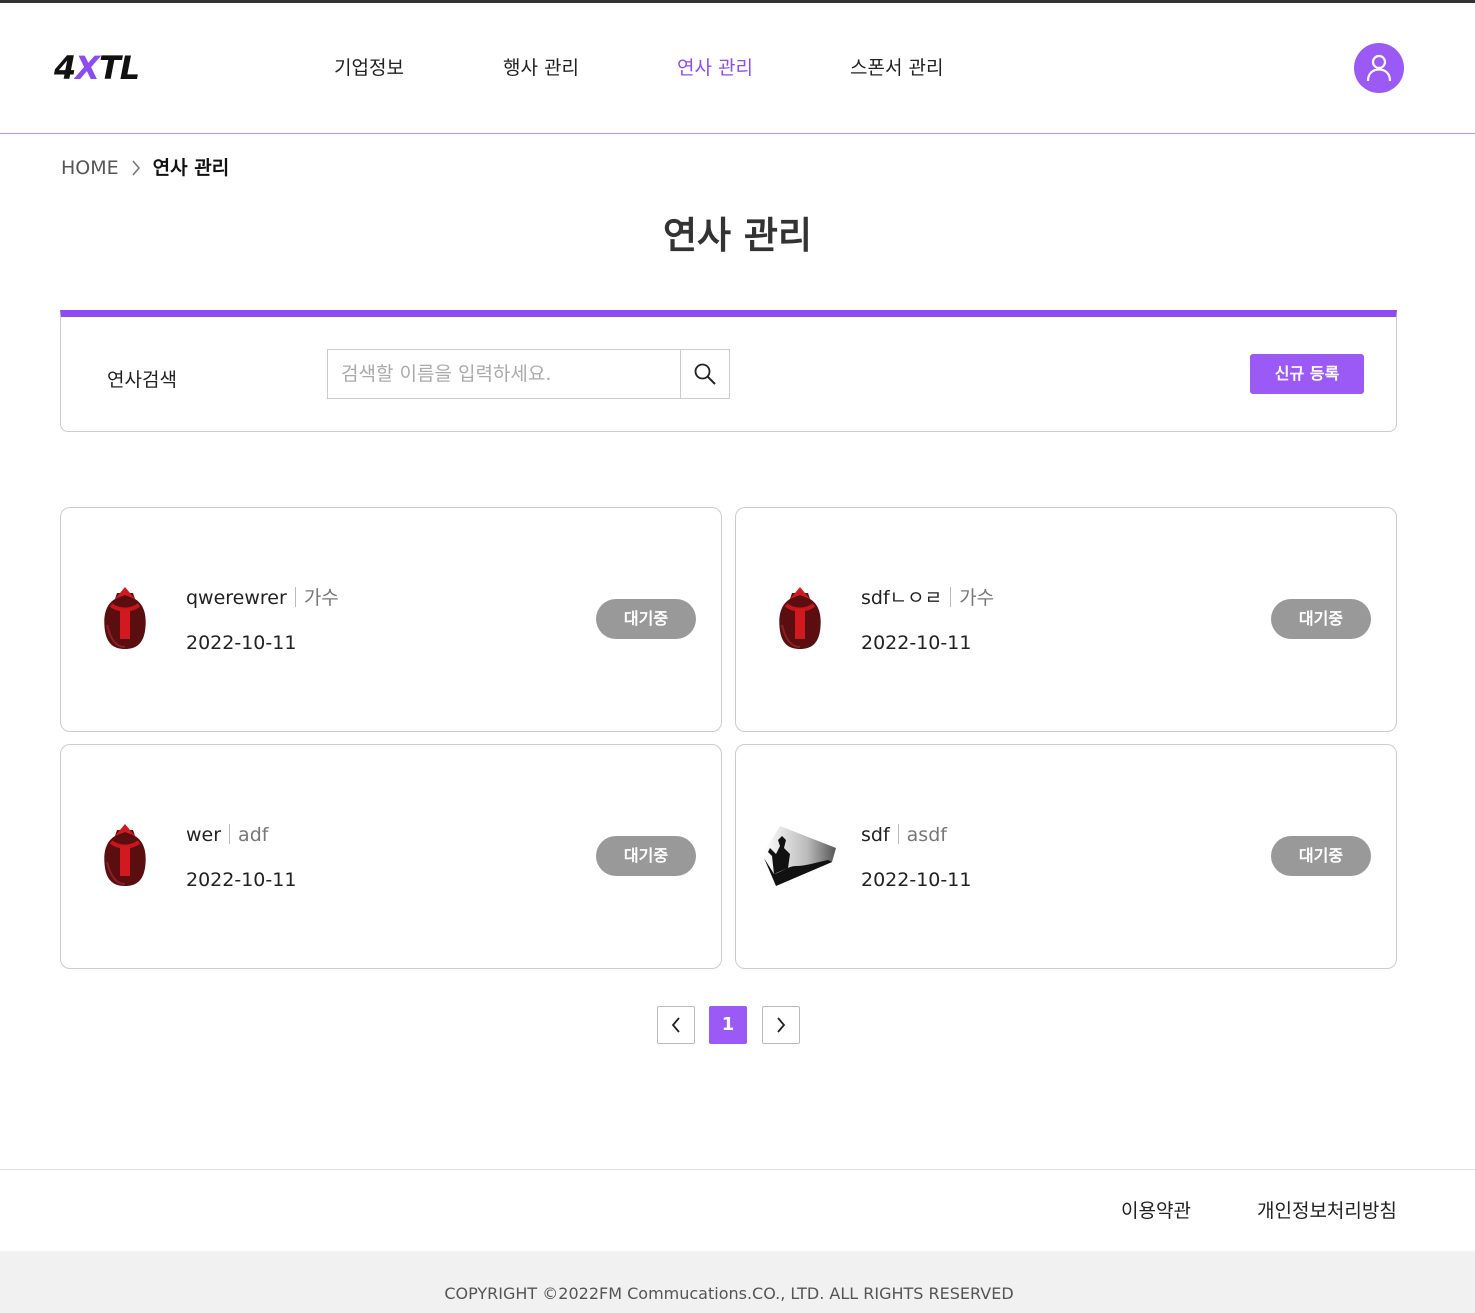 The image size is (1475, 1313). Describe the element at coordinates (369, 68) in the screenshot. I see `nav-company-info: 기업정보` at that location.